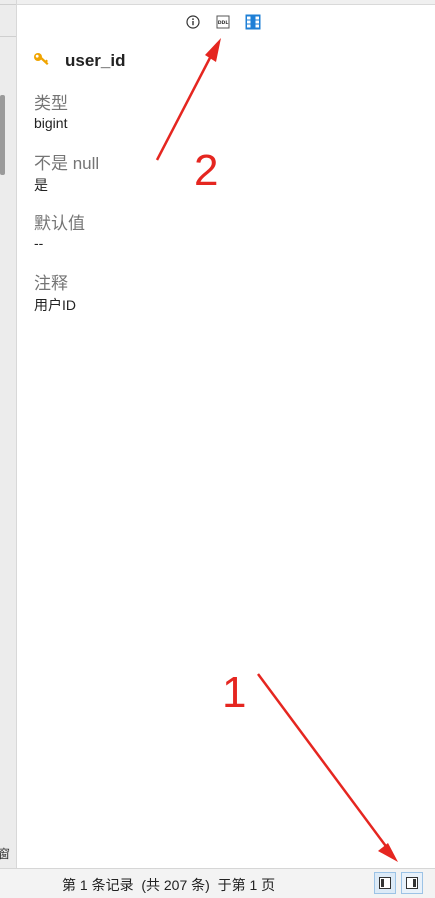 The image size is (435, 898). I want to click on panel-left-icon, so click(385, 883).